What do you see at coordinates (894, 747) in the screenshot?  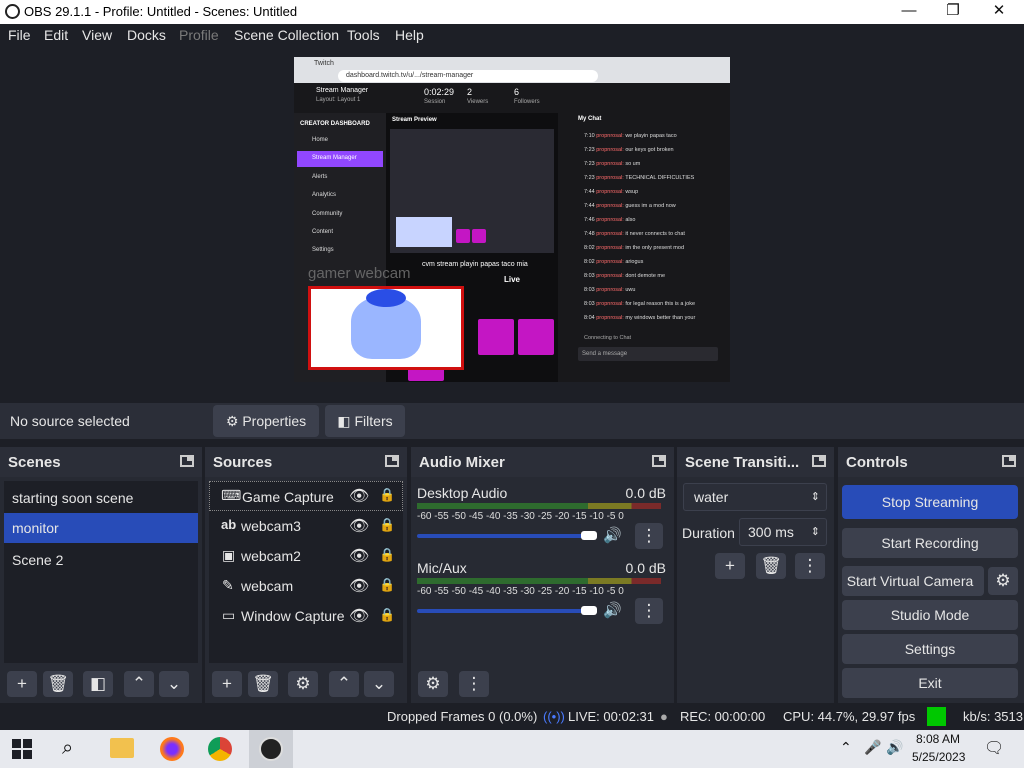 I see `volume-icon: 🔊` at bounding box center [894, 747].